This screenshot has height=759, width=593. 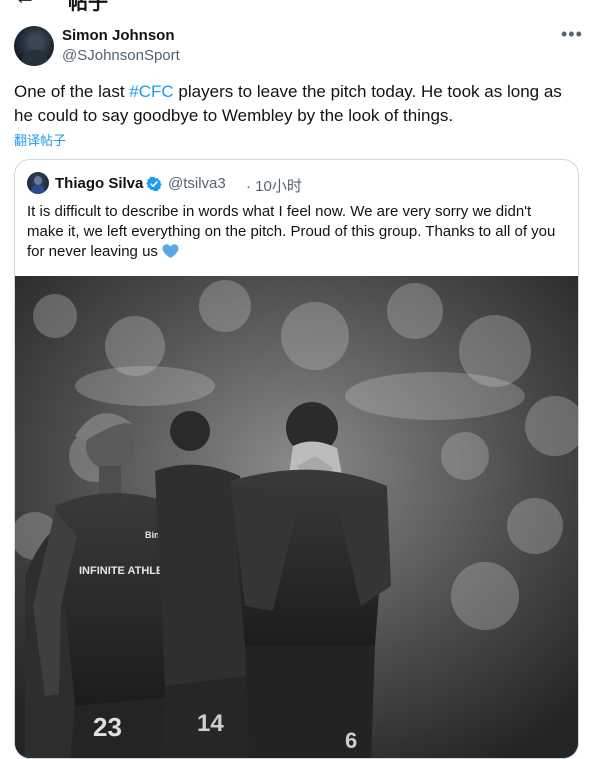 What do you see at coordinates (40, 139) in the screenshot?
I see `translate-post-link: 翻译帖子` at bounding box center [40, 139].